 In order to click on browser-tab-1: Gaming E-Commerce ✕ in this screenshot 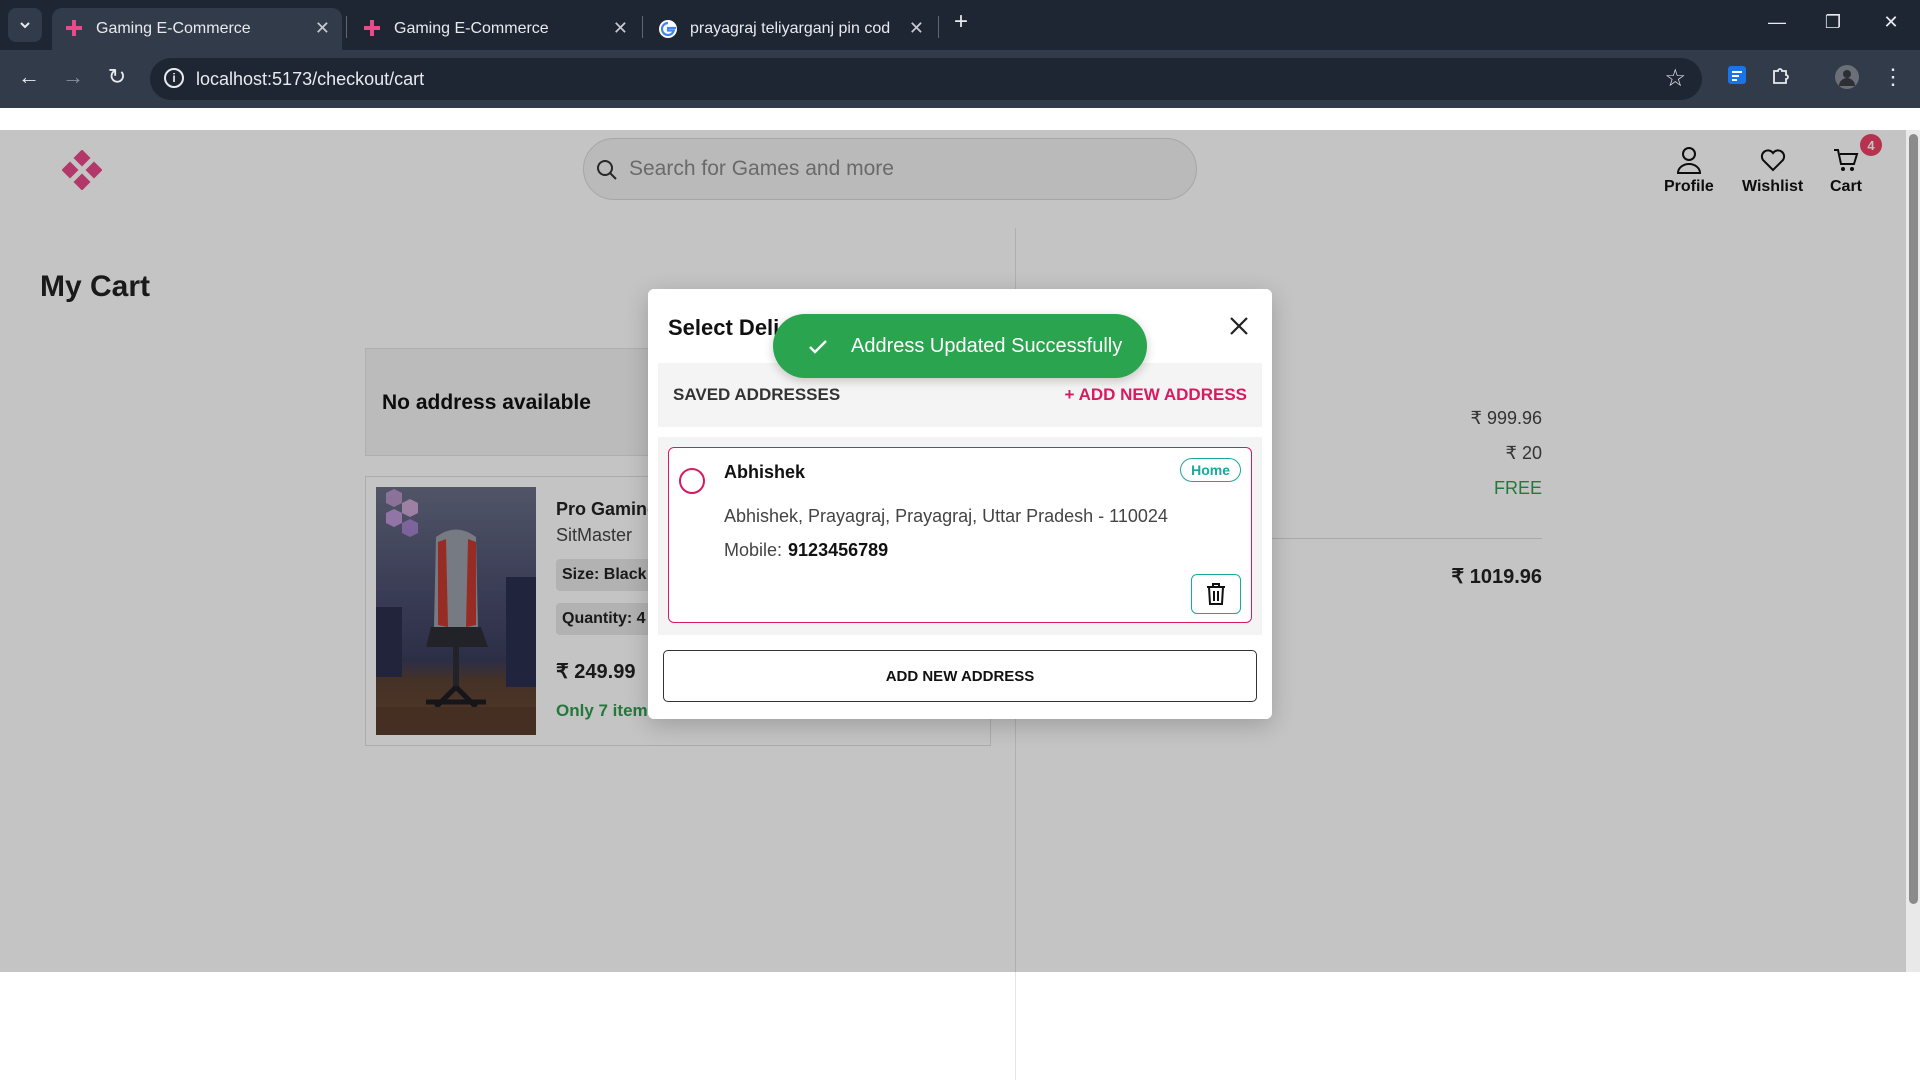, I will do `click(197, 29)`.